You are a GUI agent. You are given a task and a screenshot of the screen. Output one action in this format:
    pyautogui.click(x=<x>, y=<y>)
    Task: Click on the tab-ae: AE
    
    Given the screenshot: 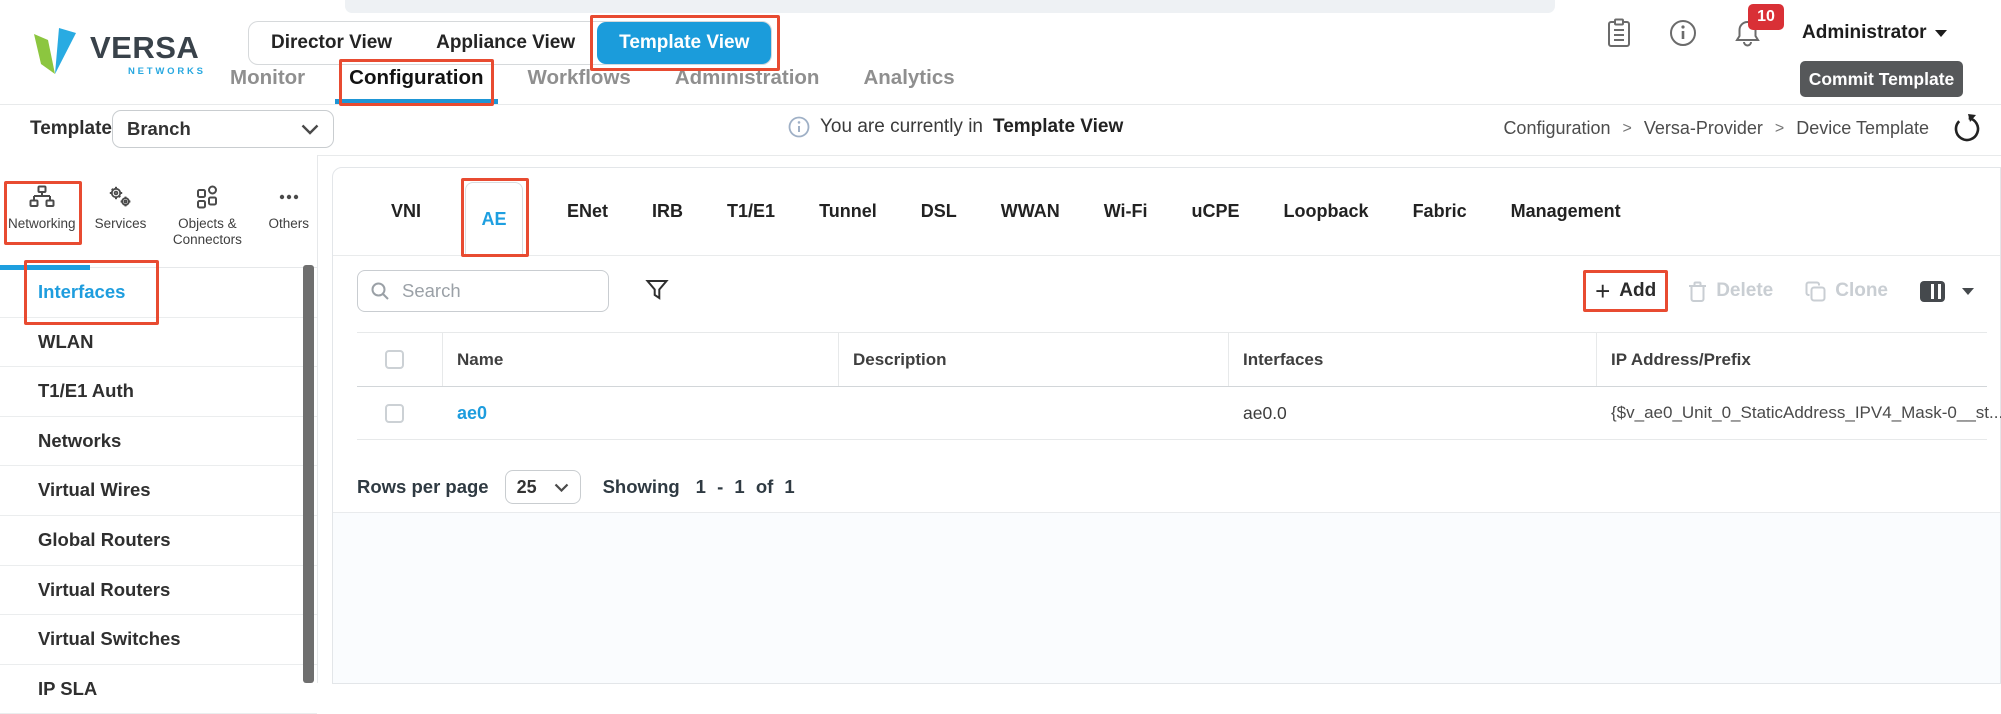 What is the action you would take?
    pyautogui.click(x=495, y=217)
    